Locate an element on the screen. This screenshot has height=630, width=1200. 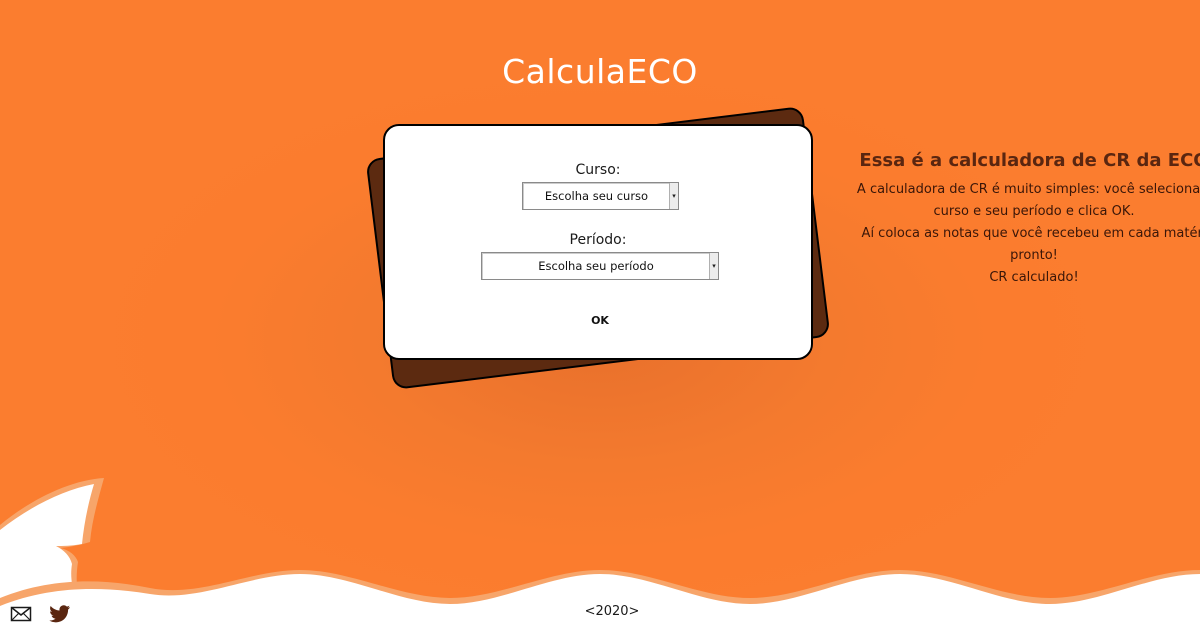
periodo-label: Período: is located at coordinates (598, 240).